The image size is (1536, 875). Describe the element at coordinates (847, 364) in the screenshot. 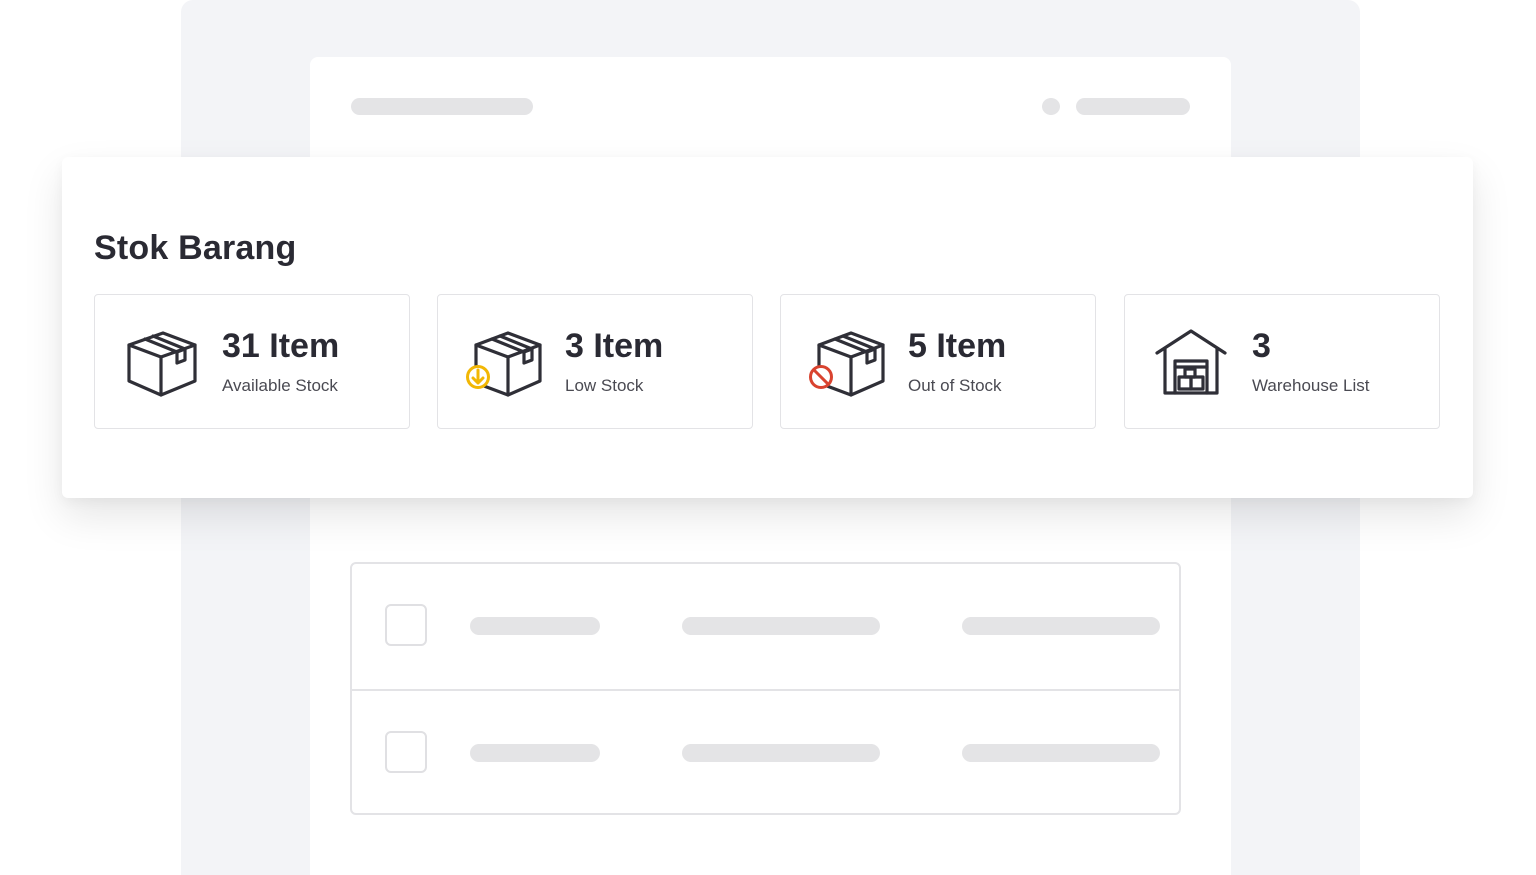

I see `box-out-of-stock-icon` at that location.